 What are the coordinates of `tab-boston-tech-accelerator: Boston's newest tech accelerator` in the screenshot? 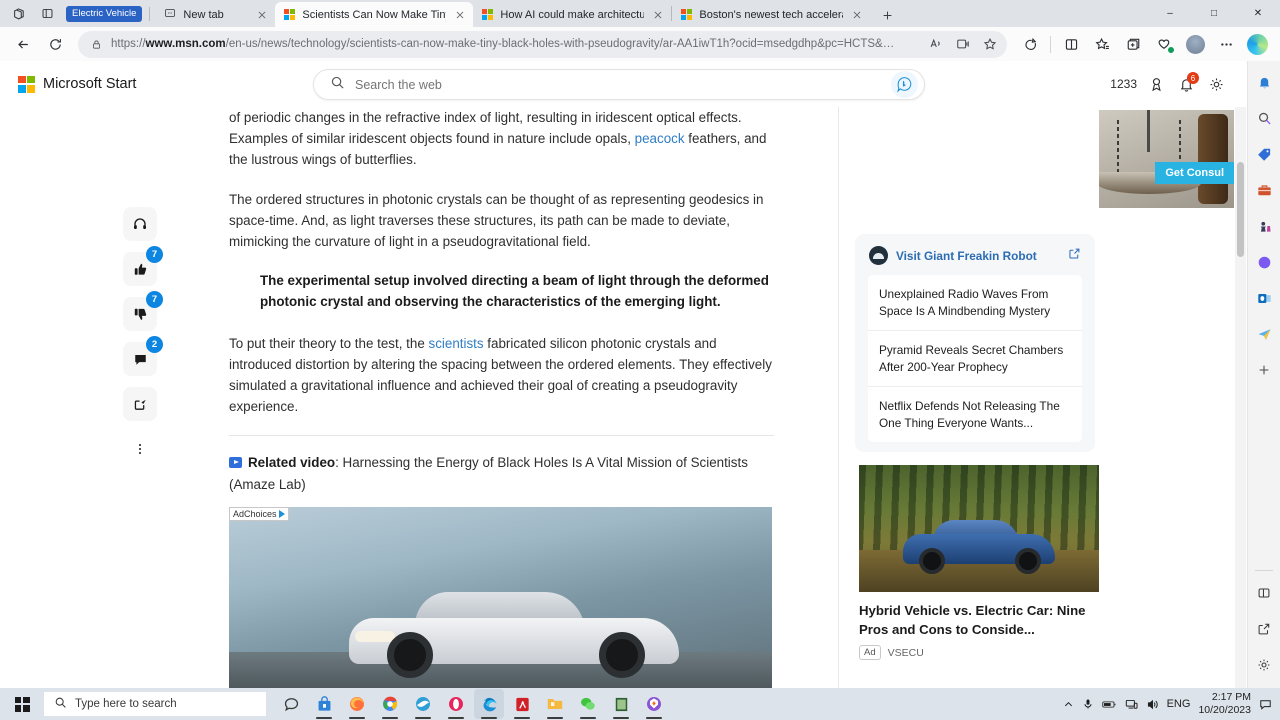 It's located at (771, 14).